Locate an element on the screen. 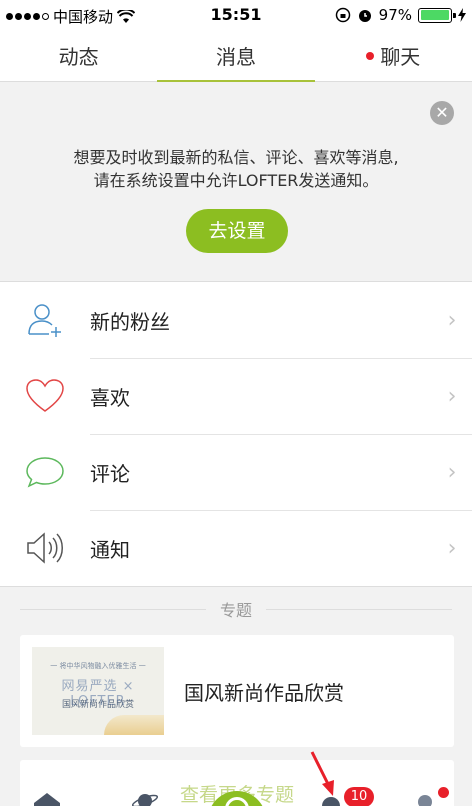 The width and height of the screenshot is (472, 806). topic-image-tagline: 一 将中华风物融入优雅生活 一 is located at coordinates (98, 666).